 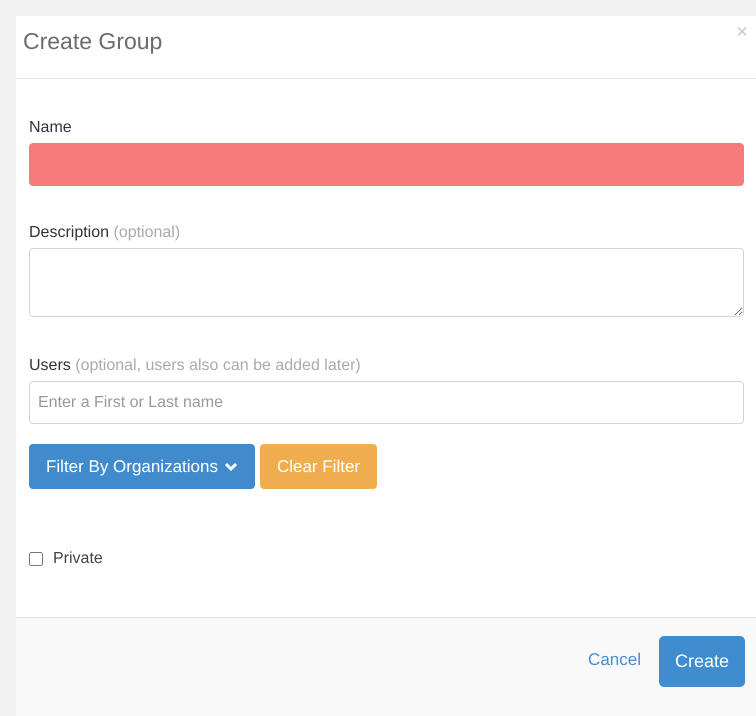 What do you see at coordinates (92, 41) in the screenshot?
I see `dialog-title: Create Group` at bounding box center [92, 41].